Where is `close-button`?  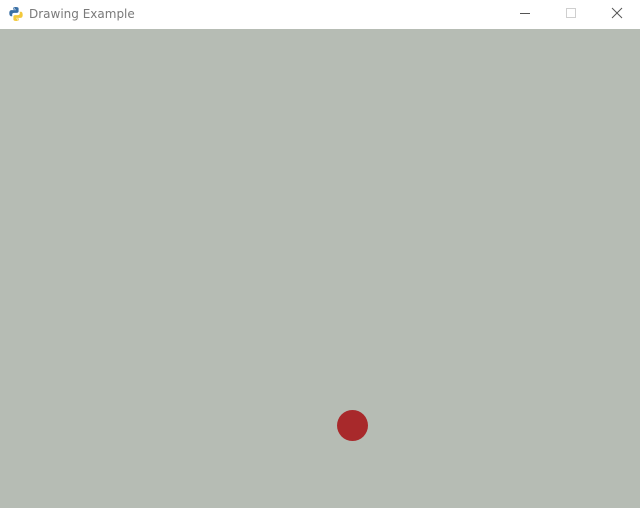 close-button is located at coordinates (617, 14).